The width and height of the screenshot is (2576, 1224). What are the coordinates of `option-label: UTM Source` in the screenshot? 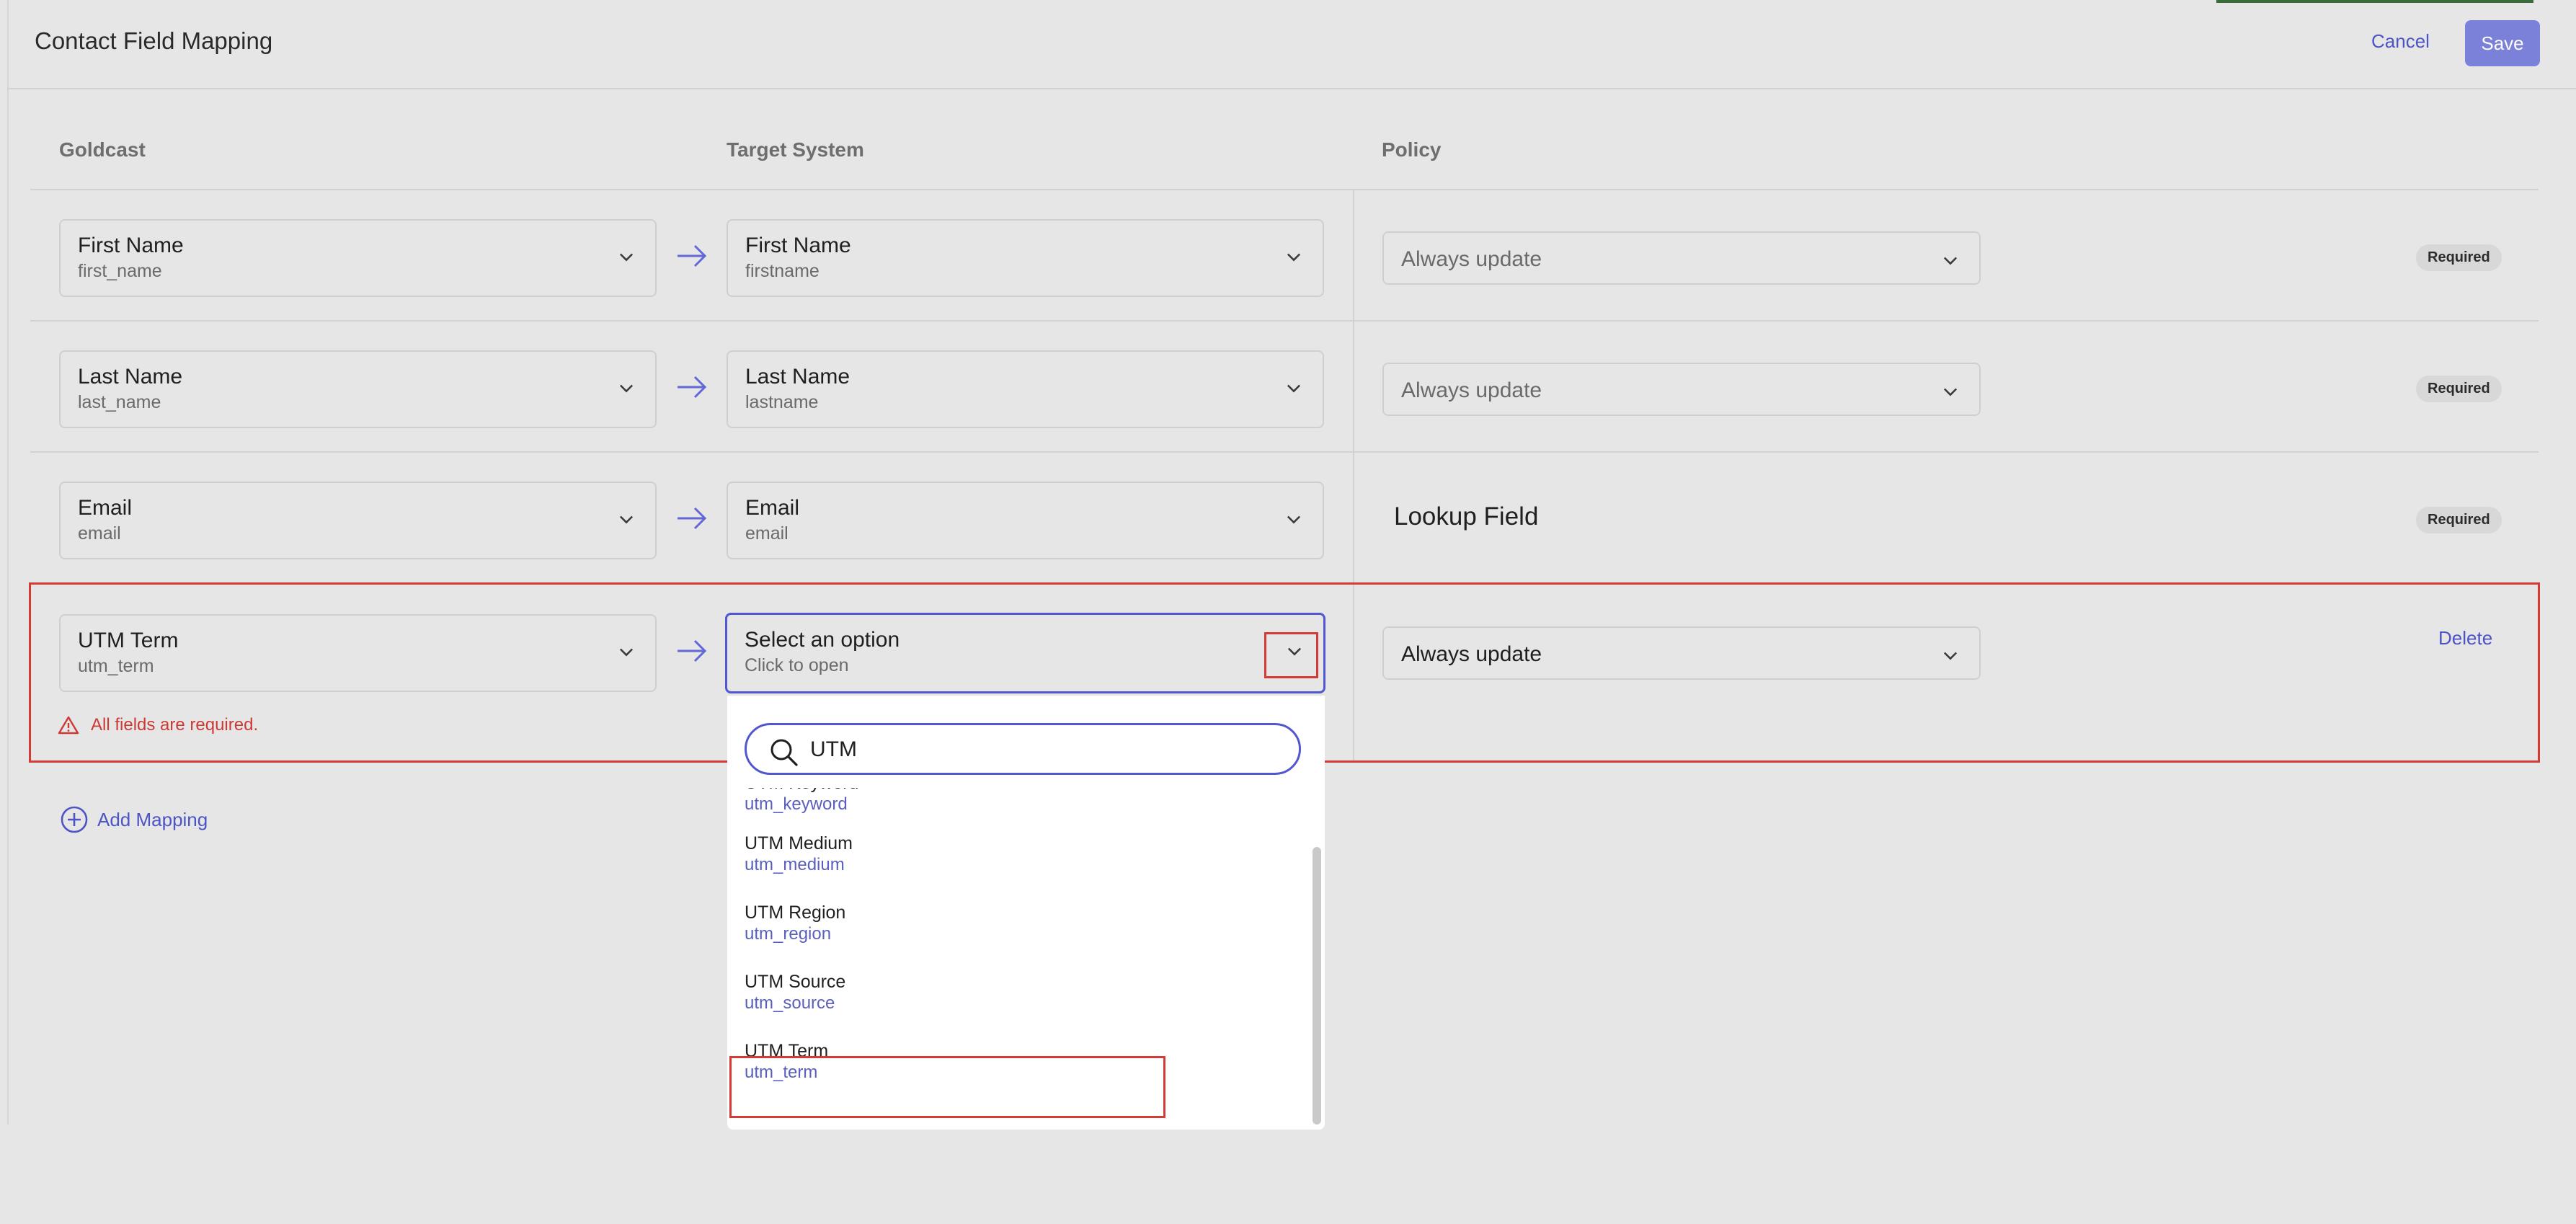 It's located at (796, 982).